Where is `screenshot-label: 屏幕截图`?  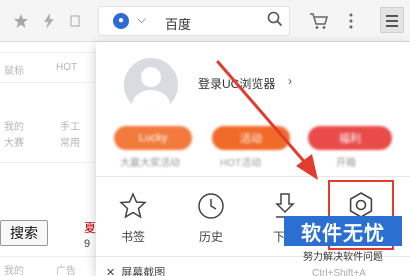 screenshot-label: 屏幕截图 is located at coordinates (143, 271).